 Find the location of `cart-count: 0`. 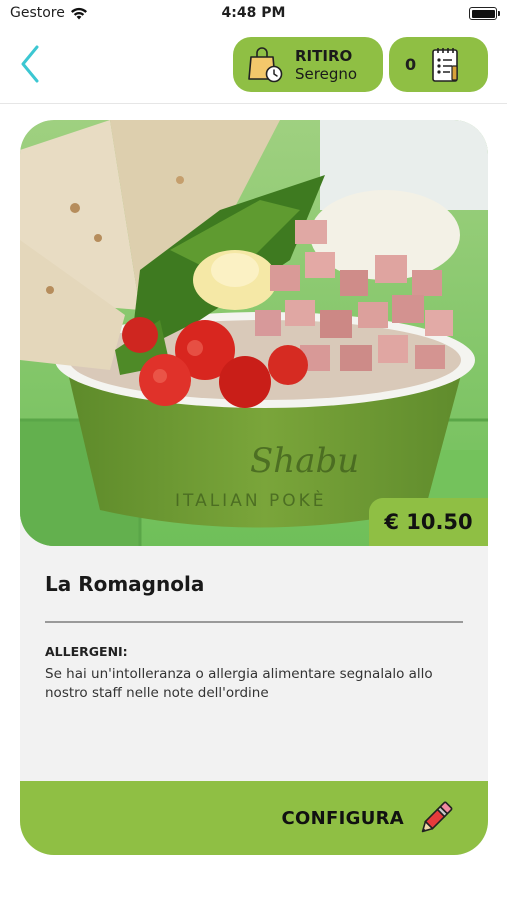

cart-count: 0 is located at coordinates (411, 64).